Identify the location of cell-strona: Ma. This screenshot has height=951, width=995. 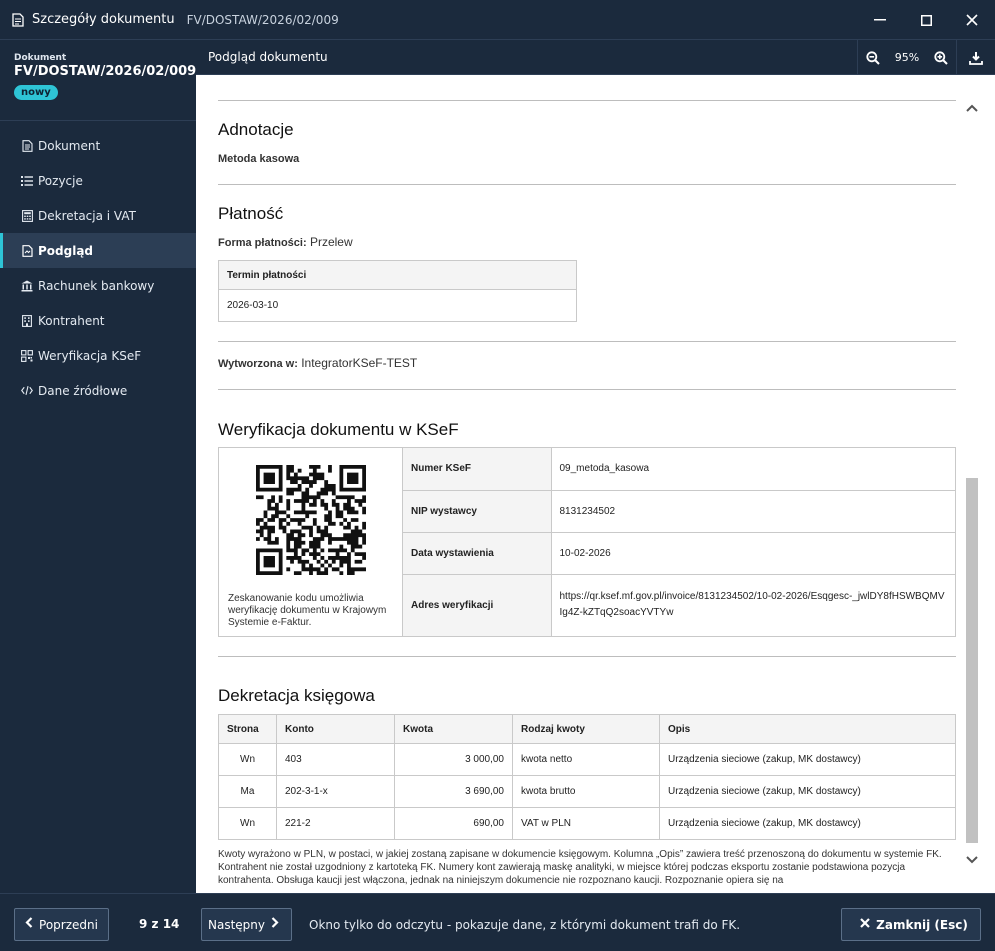
(247, 791).